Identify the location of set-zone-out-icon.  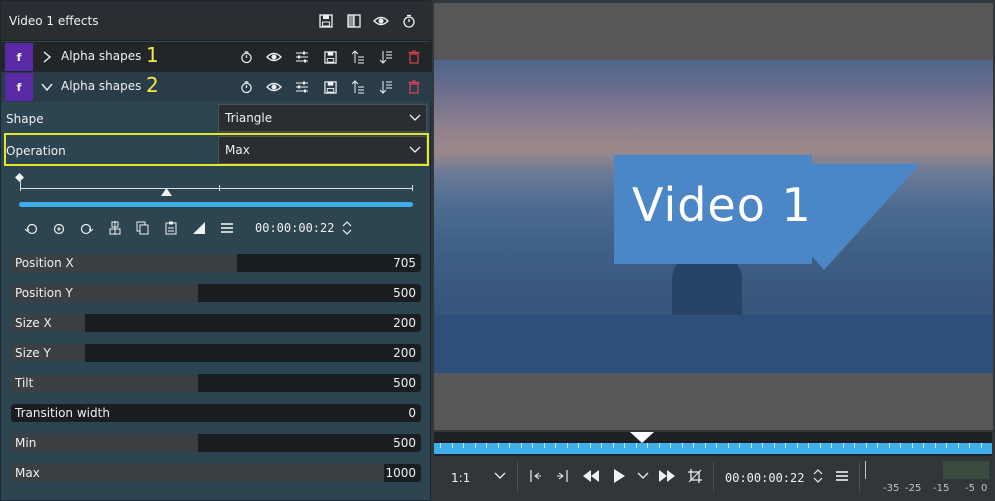
(563, 476).